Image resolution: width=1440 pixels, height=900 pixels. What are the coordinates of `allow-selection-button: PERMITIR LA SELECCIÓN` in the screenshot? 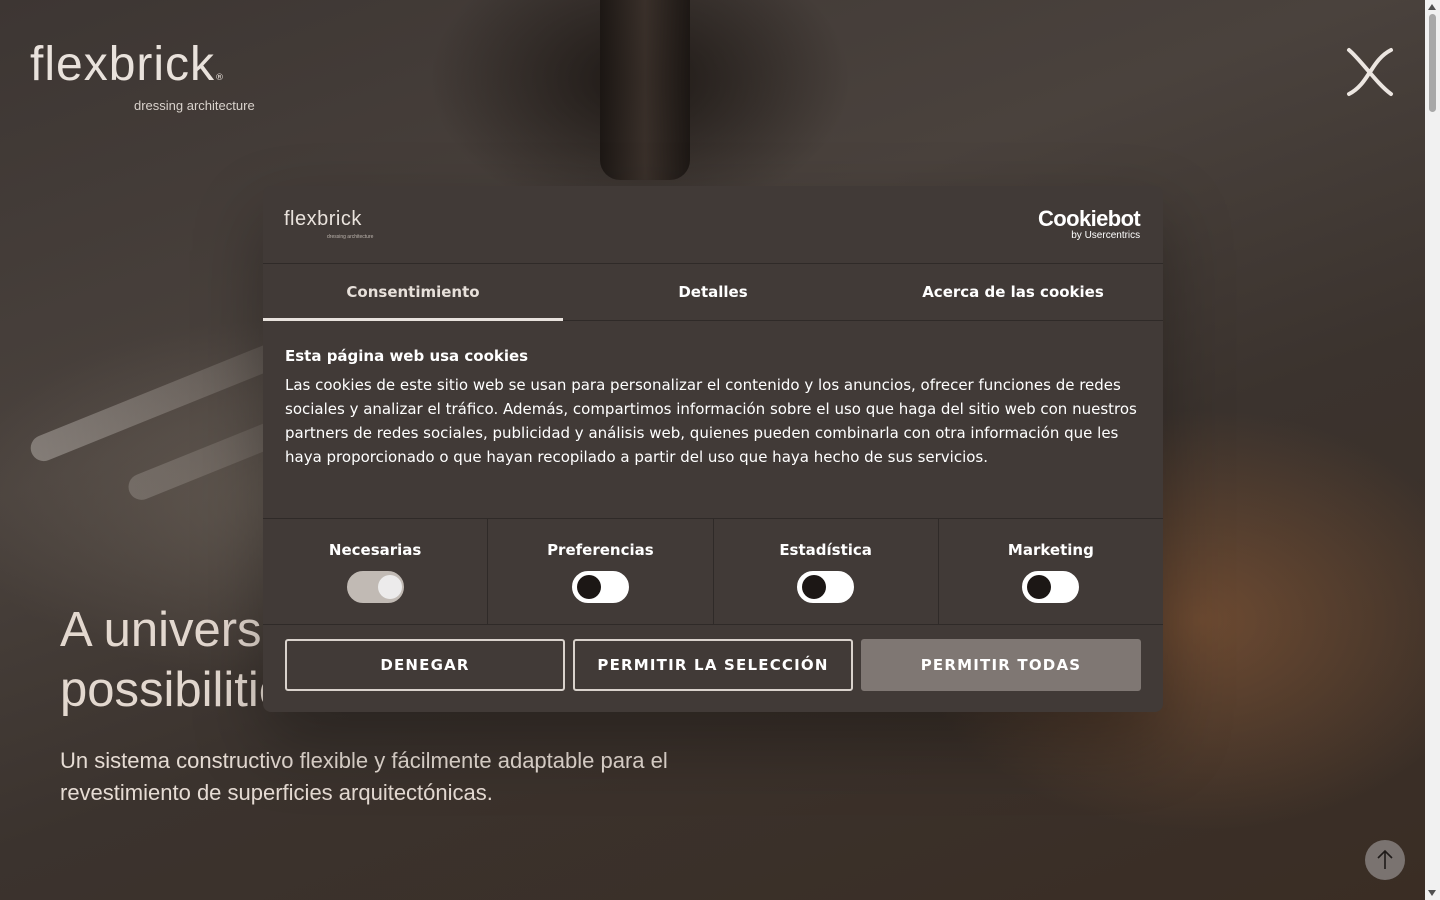 It's located at (713, 665).